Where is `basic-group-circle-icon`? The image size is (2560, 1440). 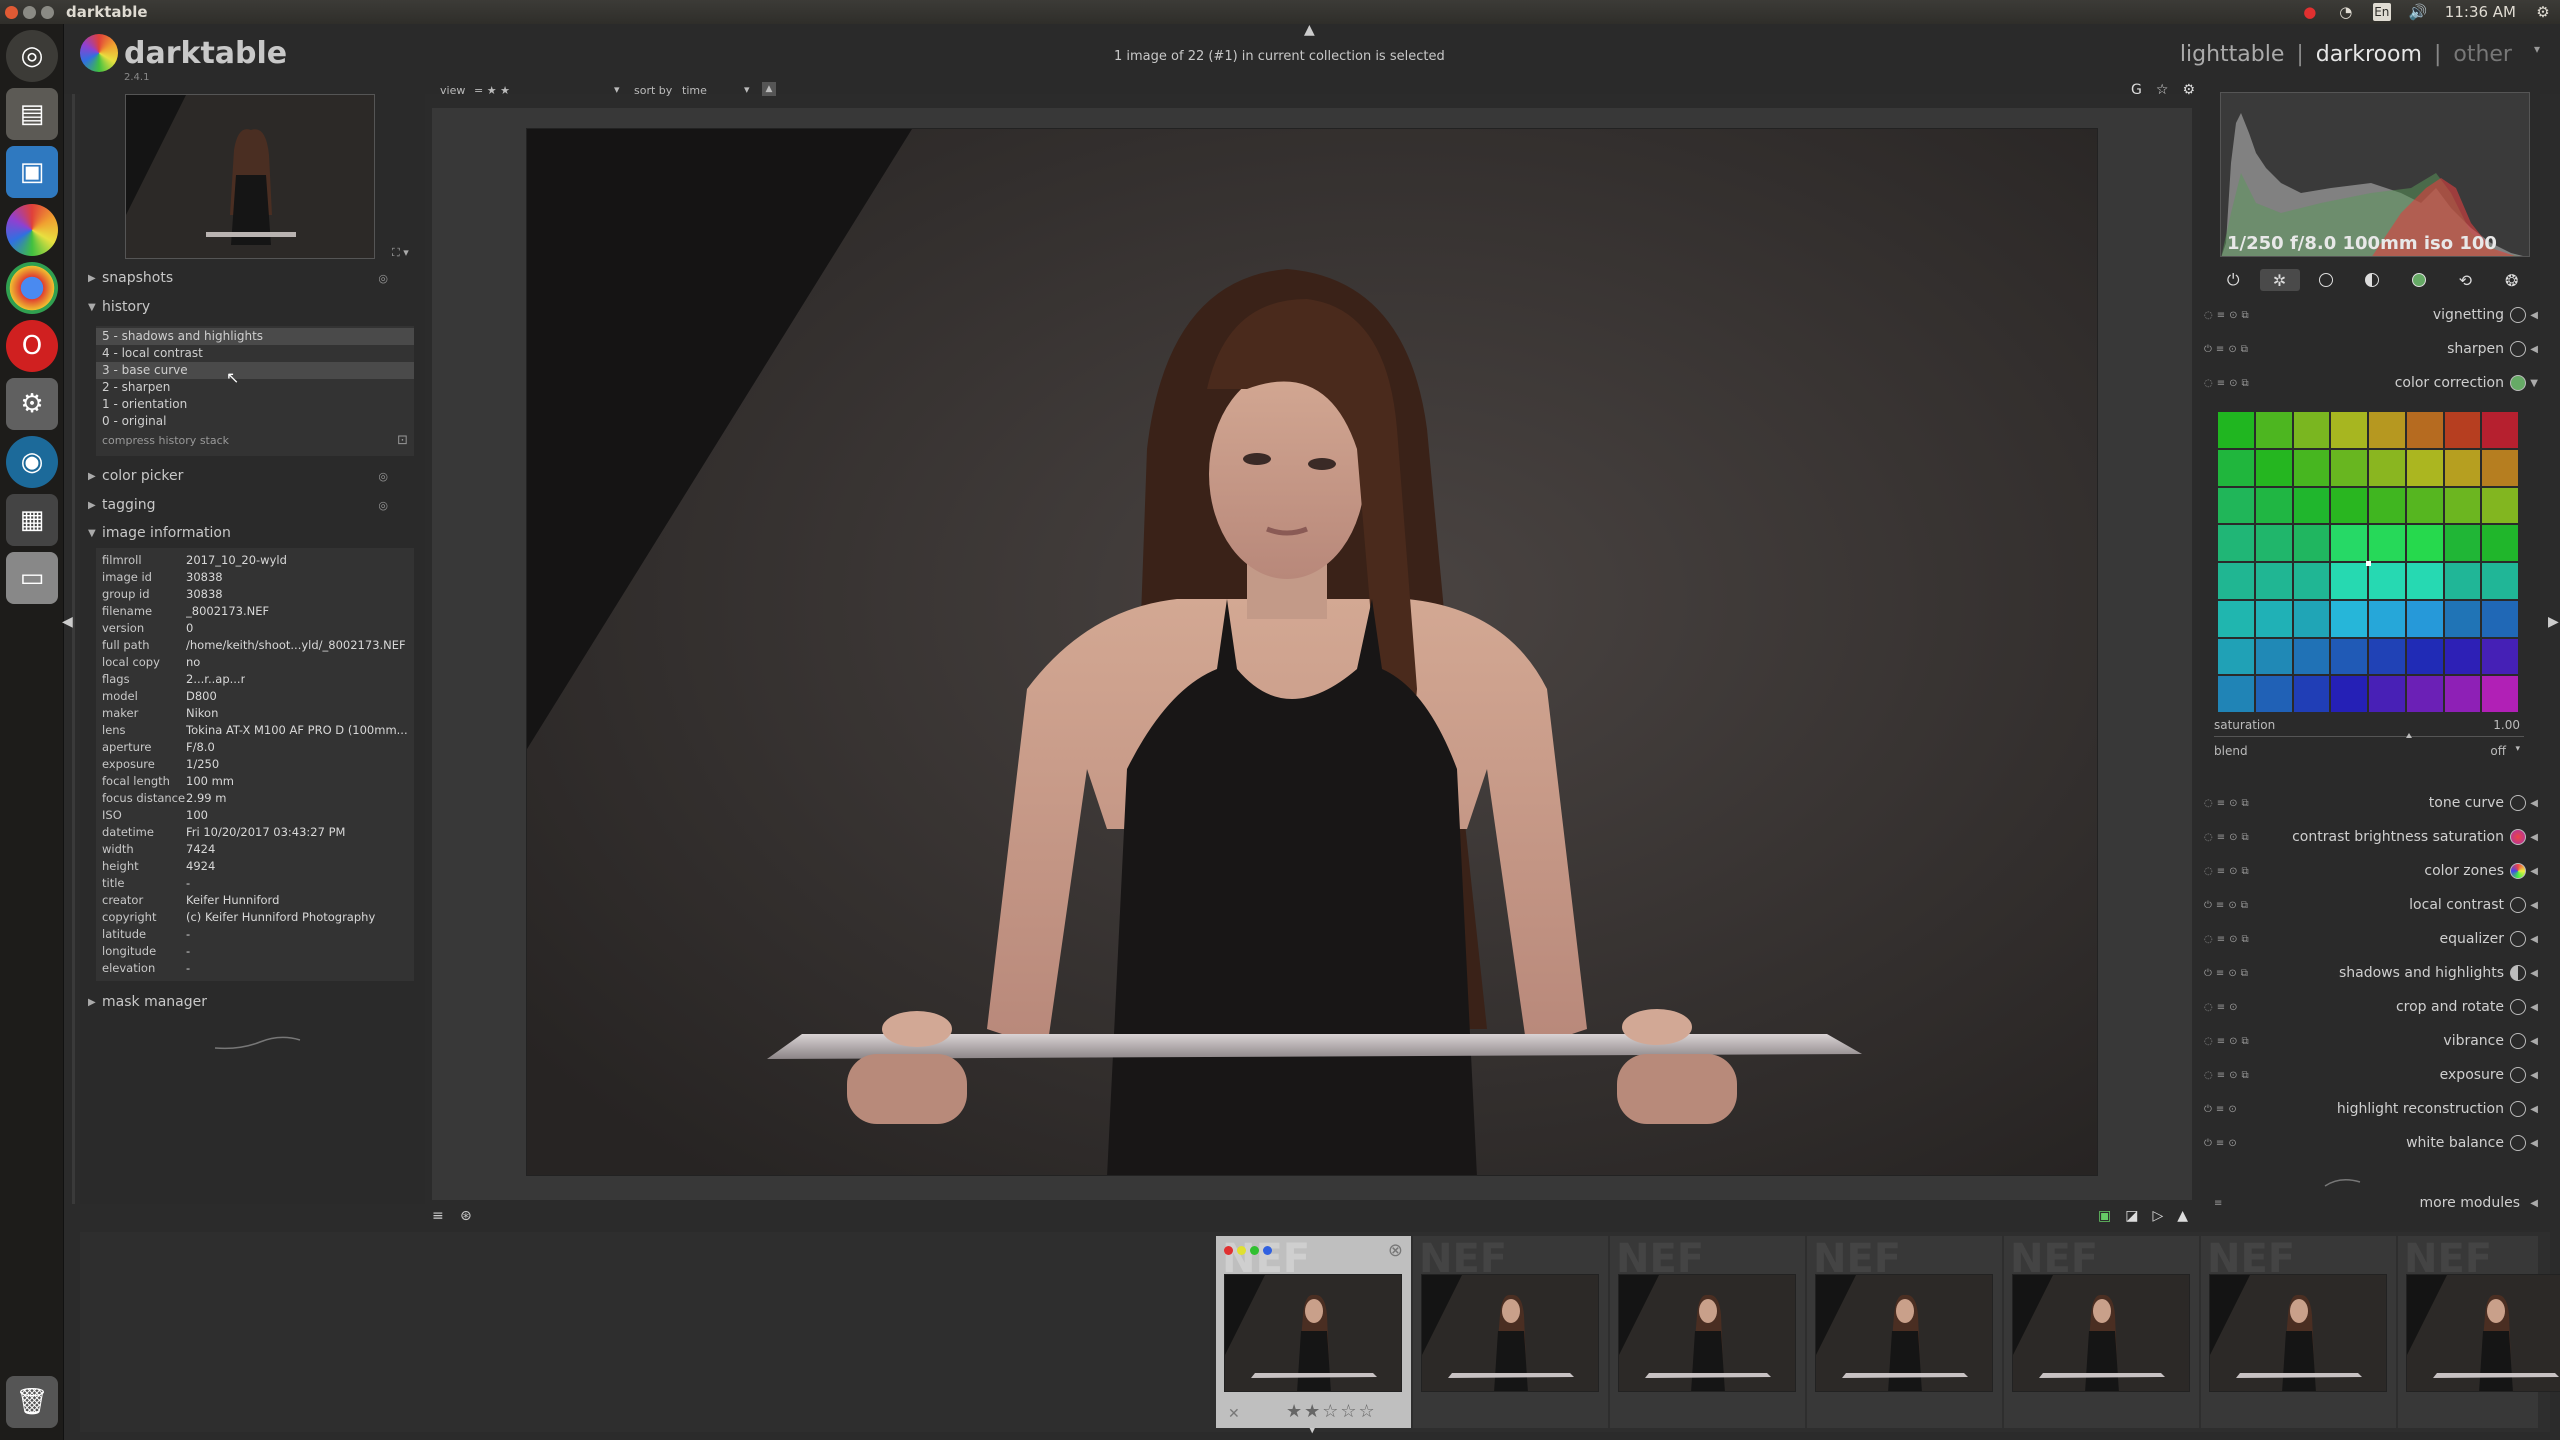 basic-group-circle-icon is located at coordinates (2326, 280).